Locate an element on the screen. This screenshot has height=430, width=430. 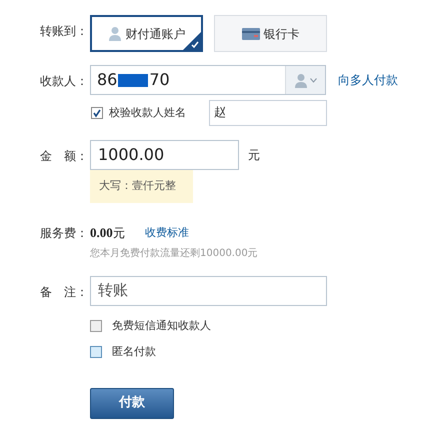
amount-field: 1000.00 is located at coordinates (164, 155).